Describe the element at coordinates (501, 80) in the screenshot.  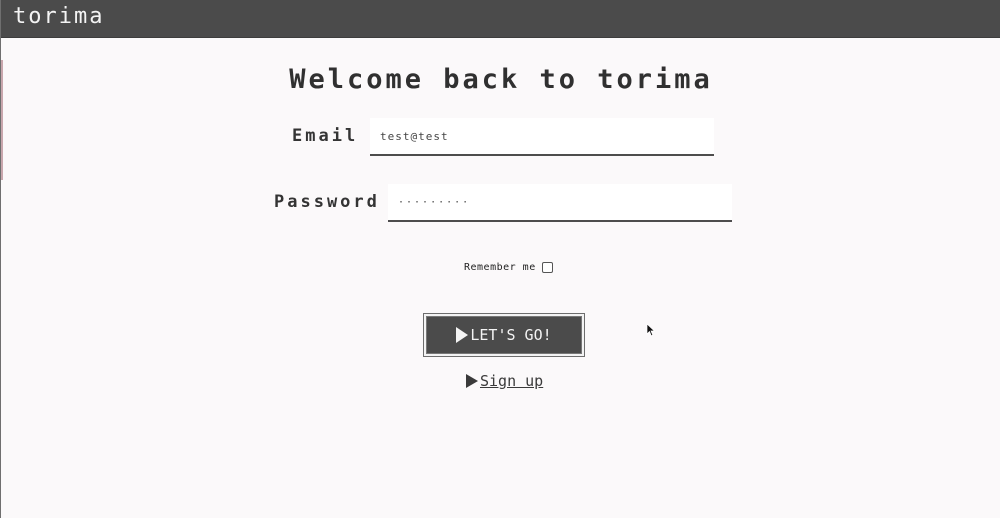
I see `page-title: Welcome back to torima` at that location.